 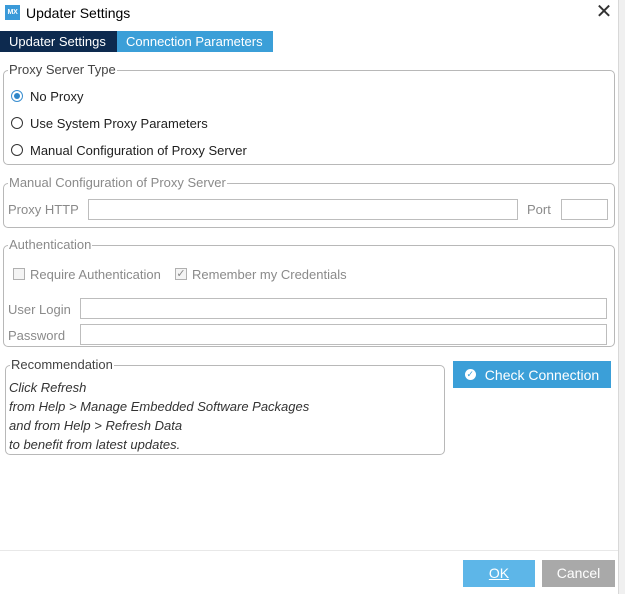 I want to click on check-connection-button: ✓ Check Connection, so click(x=532, y=374).